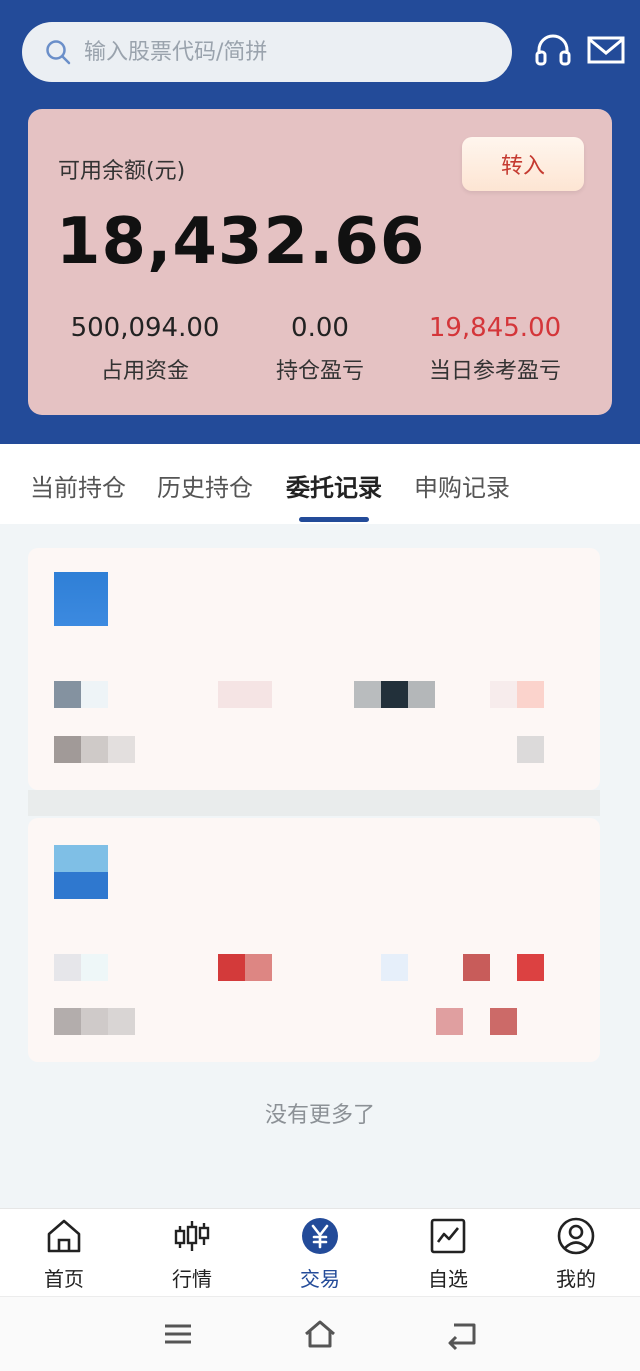 Image resolution: width=640 pixels, height=1371 pixels. I want to click on home-icon, so click(64, 1236).